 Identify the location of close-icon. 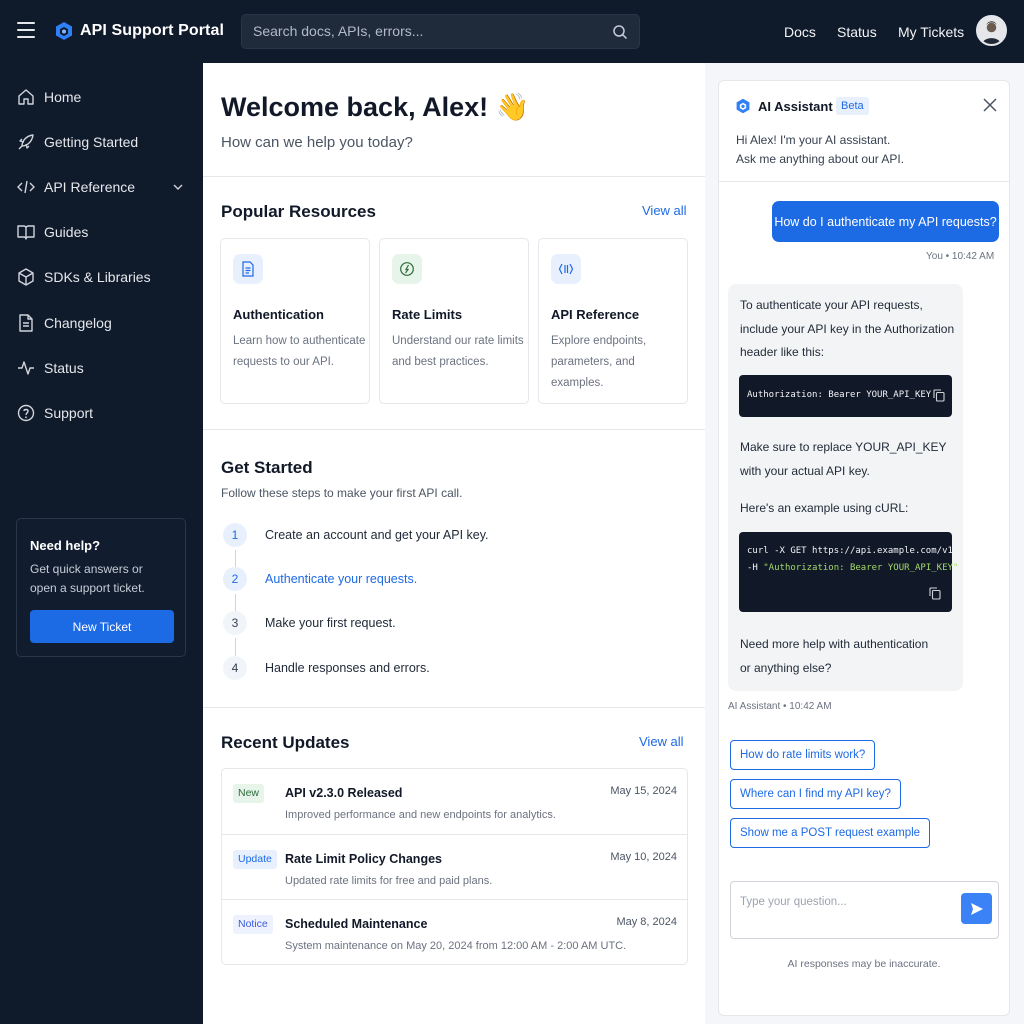
(990, 105).